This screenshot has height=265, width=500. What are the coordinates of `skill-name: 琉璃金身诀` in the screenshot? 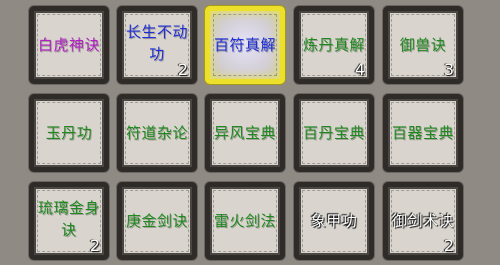 It's located at (69, 219).